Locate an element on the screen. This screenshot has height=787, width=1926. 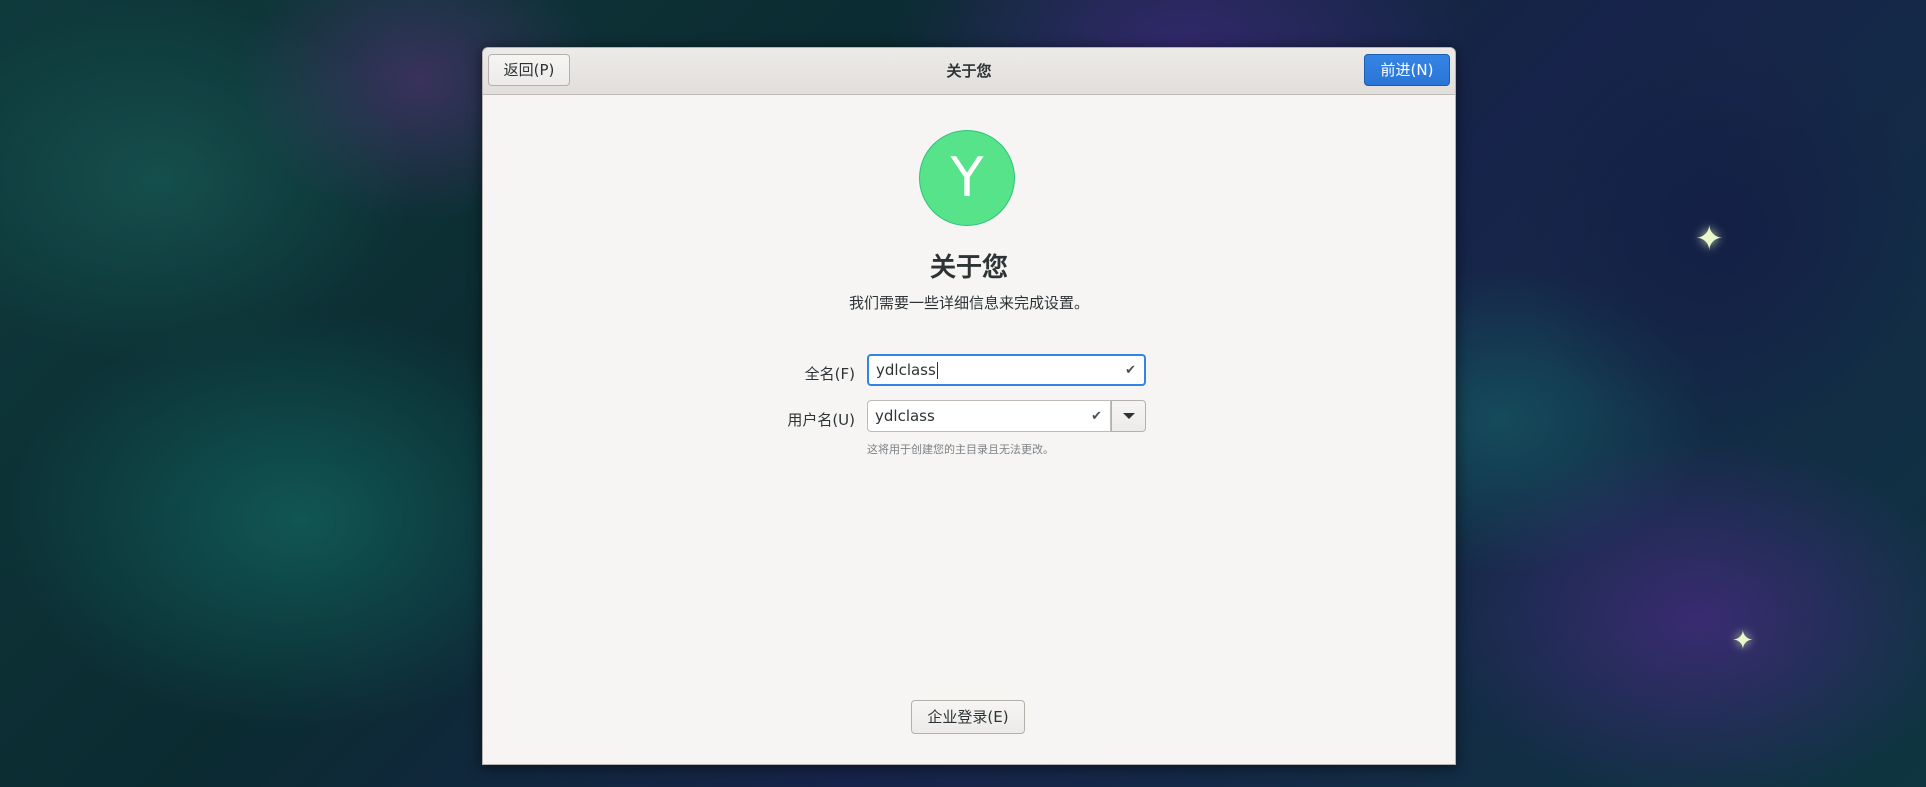
window-title: 关于您 is located at coordinates (969, 71).